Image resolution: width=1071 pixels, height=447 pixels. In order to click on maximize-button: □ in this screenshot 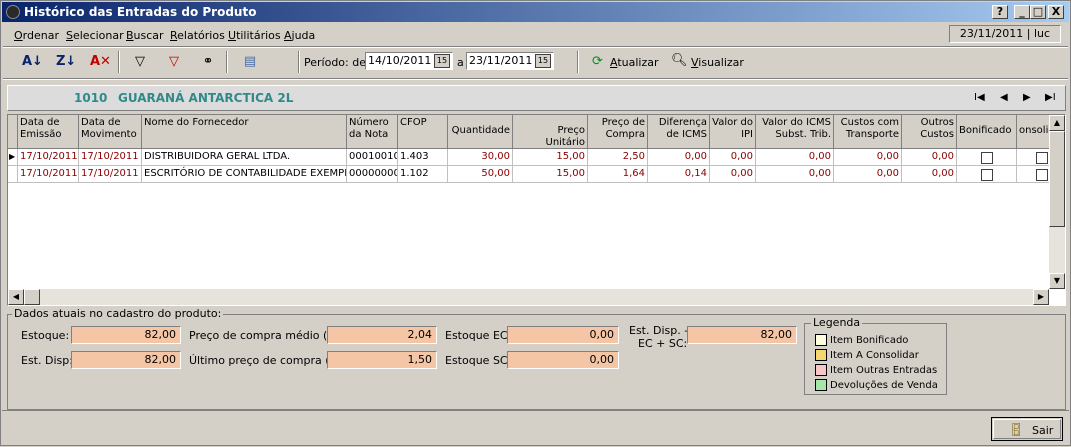, I will do `click(1038, 12)`.